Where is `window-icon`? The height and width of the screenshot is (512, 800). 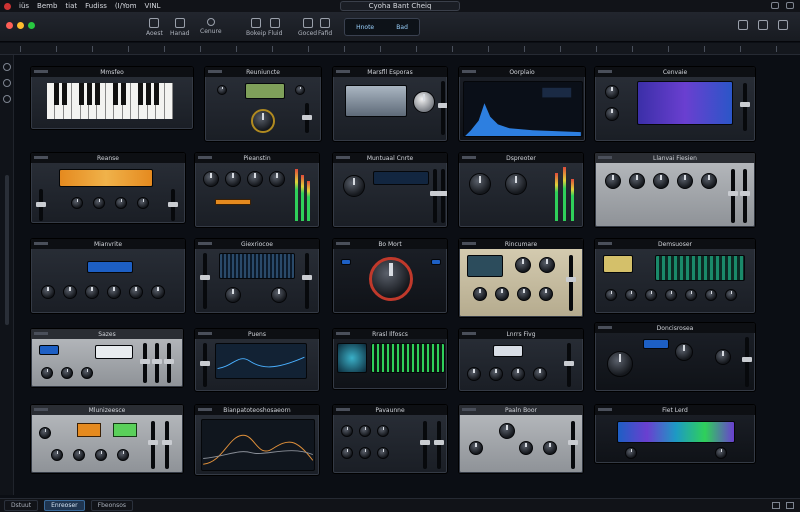
window-icon is located at coordinates (775, 5).